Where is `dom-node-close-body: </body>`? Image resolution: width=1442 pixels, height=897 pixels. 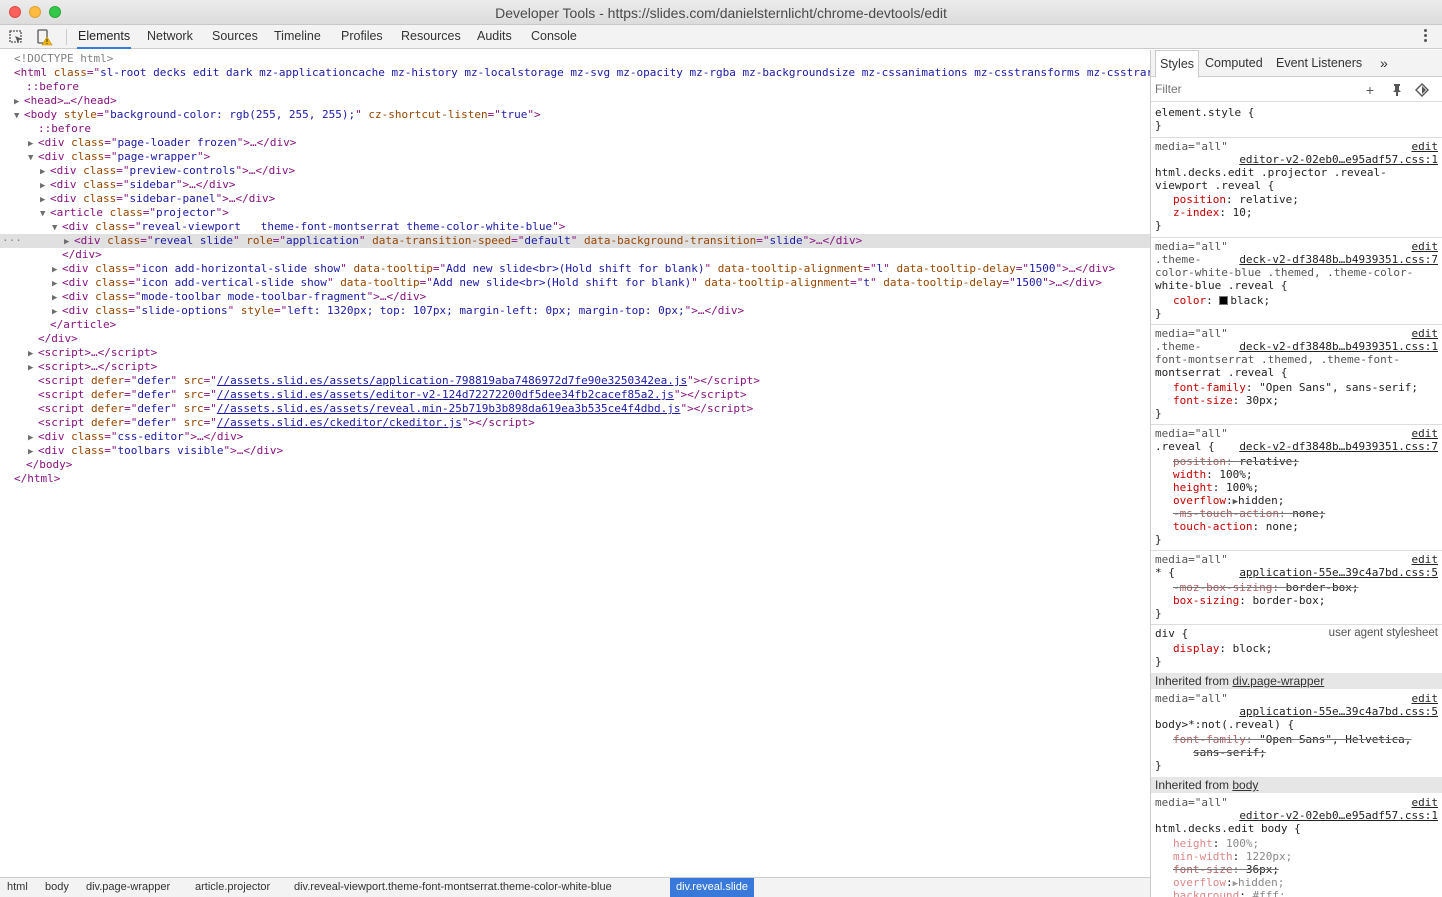
dom-node-close-body: </body> is located at coordinates (575, 465).